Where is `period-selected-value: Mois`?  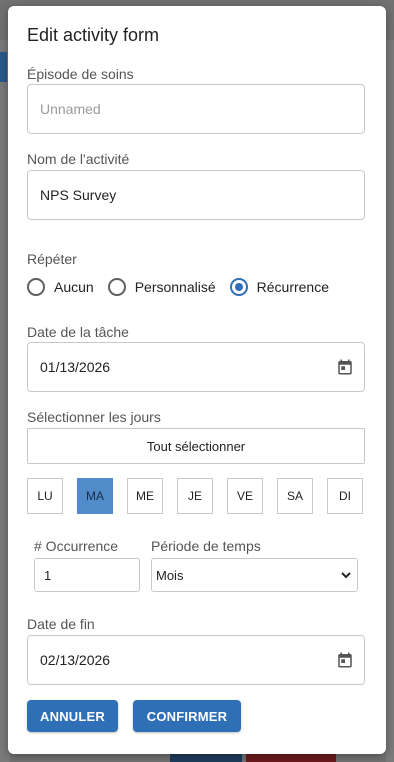 period-selected-value: Mois is located at coordinates (170, 575).